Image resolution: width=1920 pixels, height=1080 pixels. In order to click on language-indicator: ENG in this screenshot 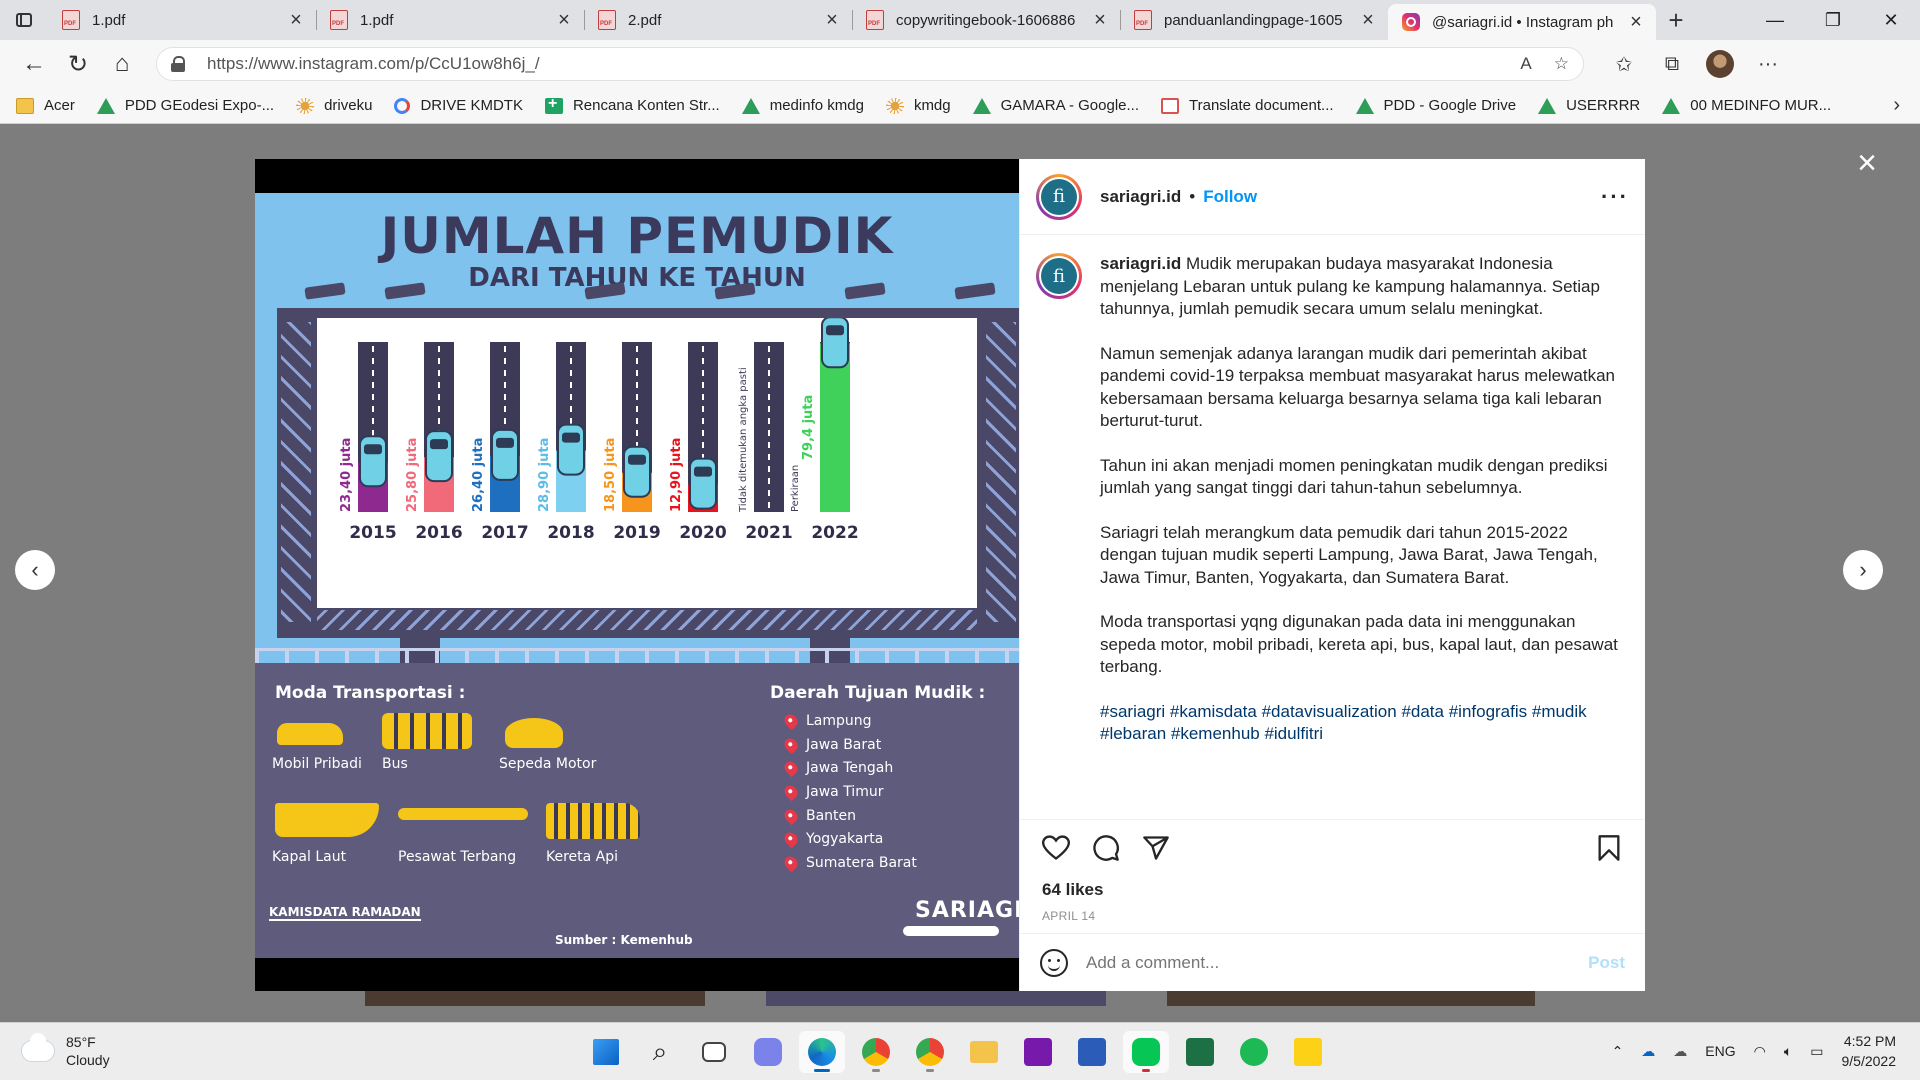, I will do `click(1720, 1051)`.